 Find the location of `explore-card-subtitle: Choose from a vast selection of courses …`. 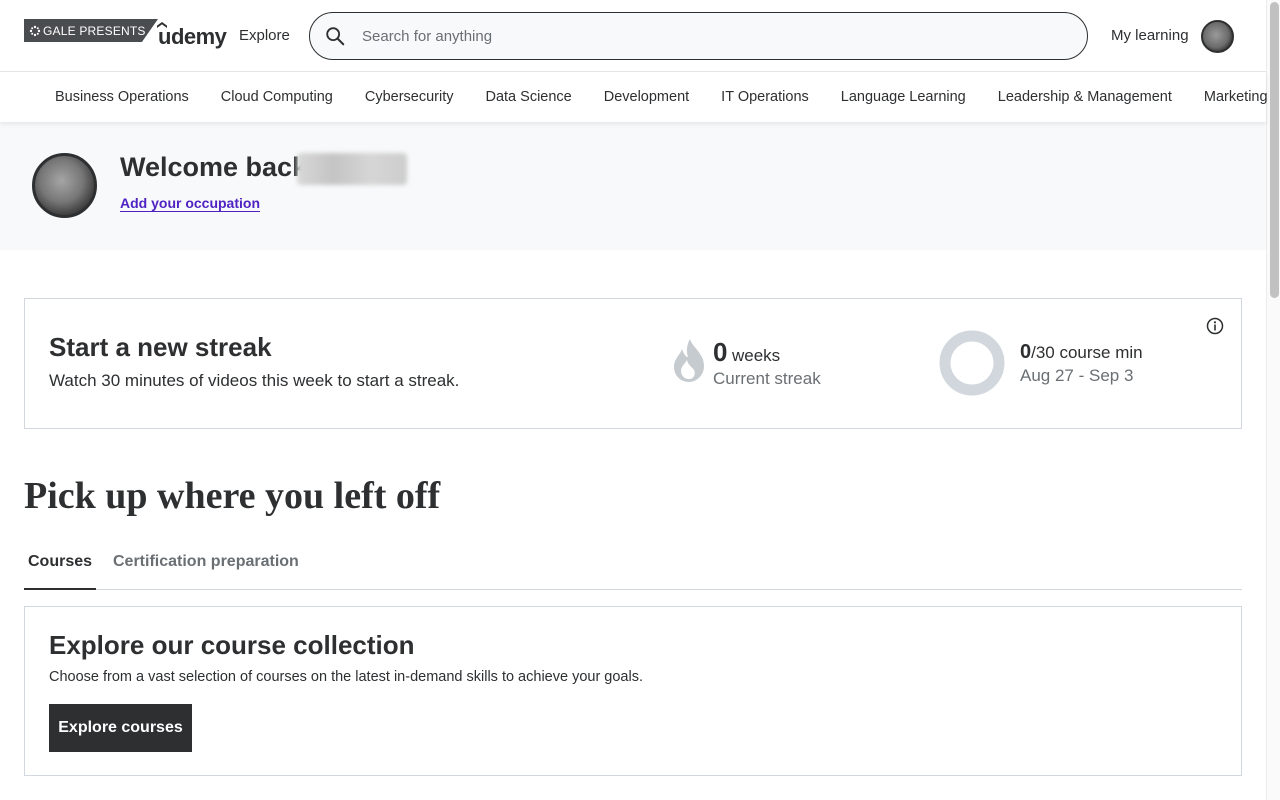

explore-card-subtitle: Choose from a vast selection of courses … is located at coordinates (346, 677).